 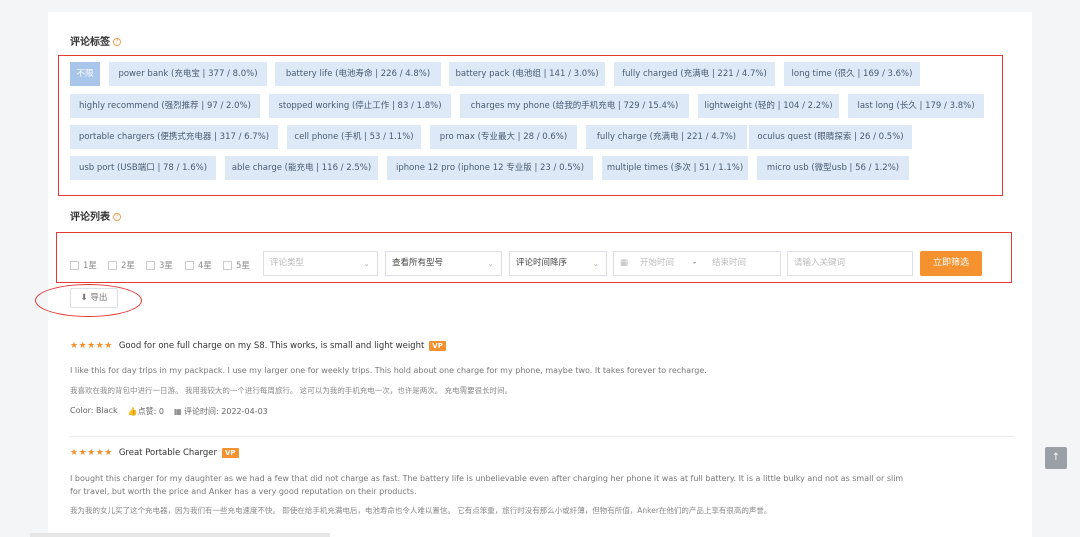 I want to click on like-group: 👍点赞: 0, so click(x=146, y=411).